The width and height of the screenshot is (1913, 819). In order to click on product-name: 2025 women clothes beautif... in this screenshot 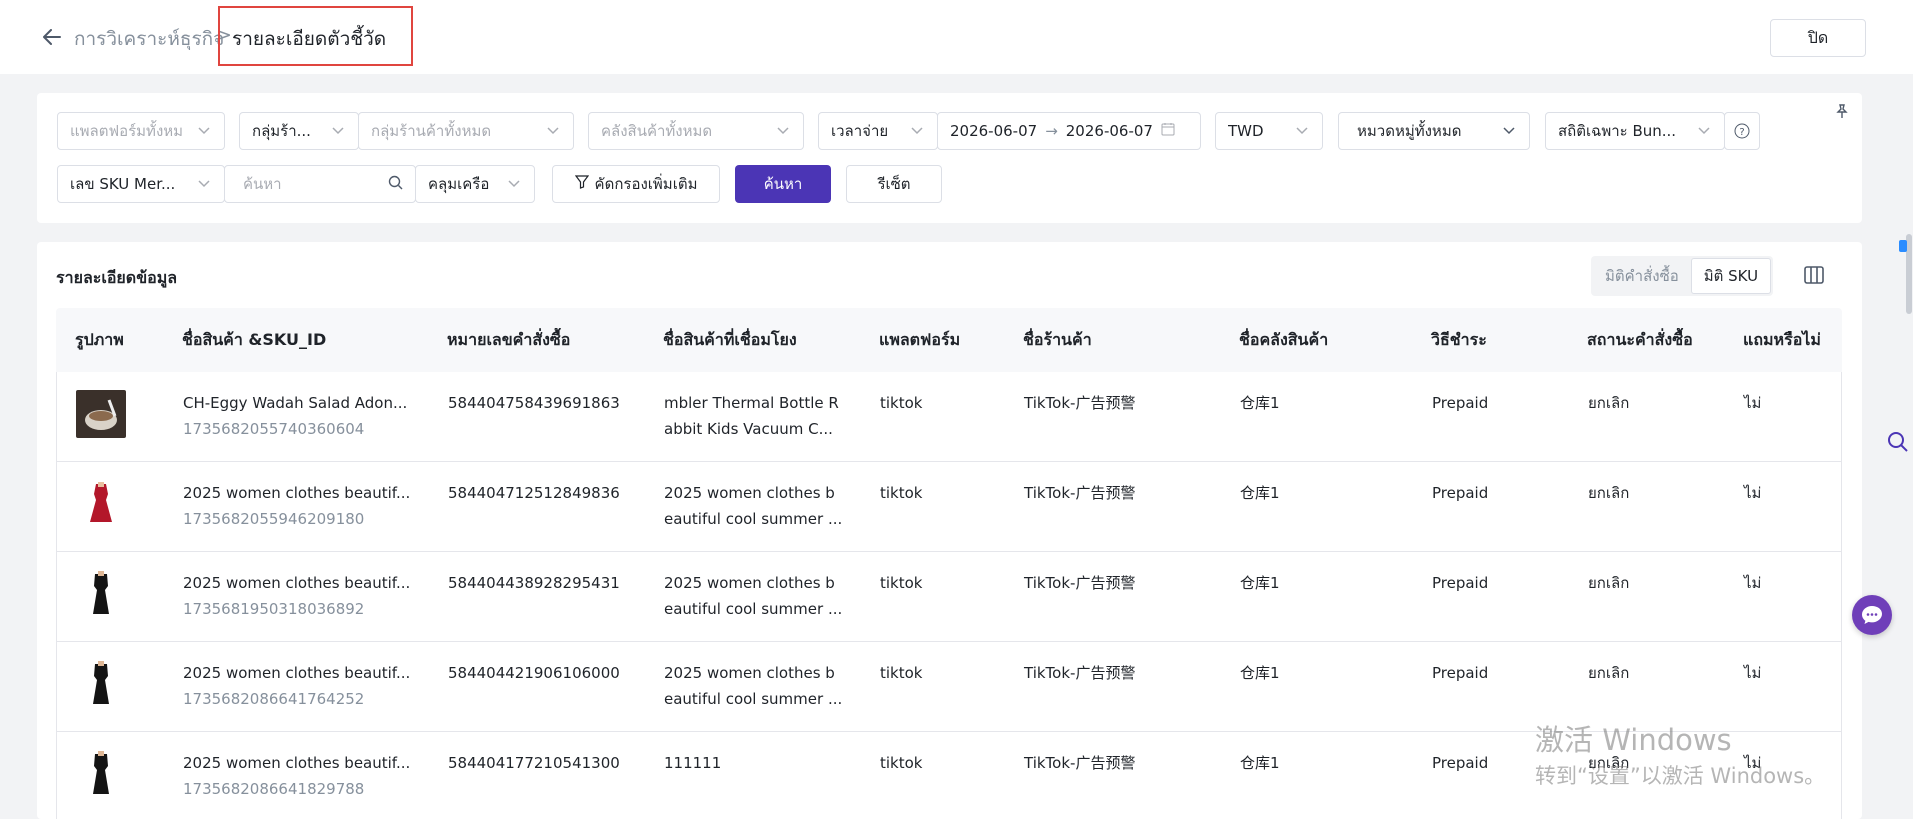, I will do `click(297, 583)`.